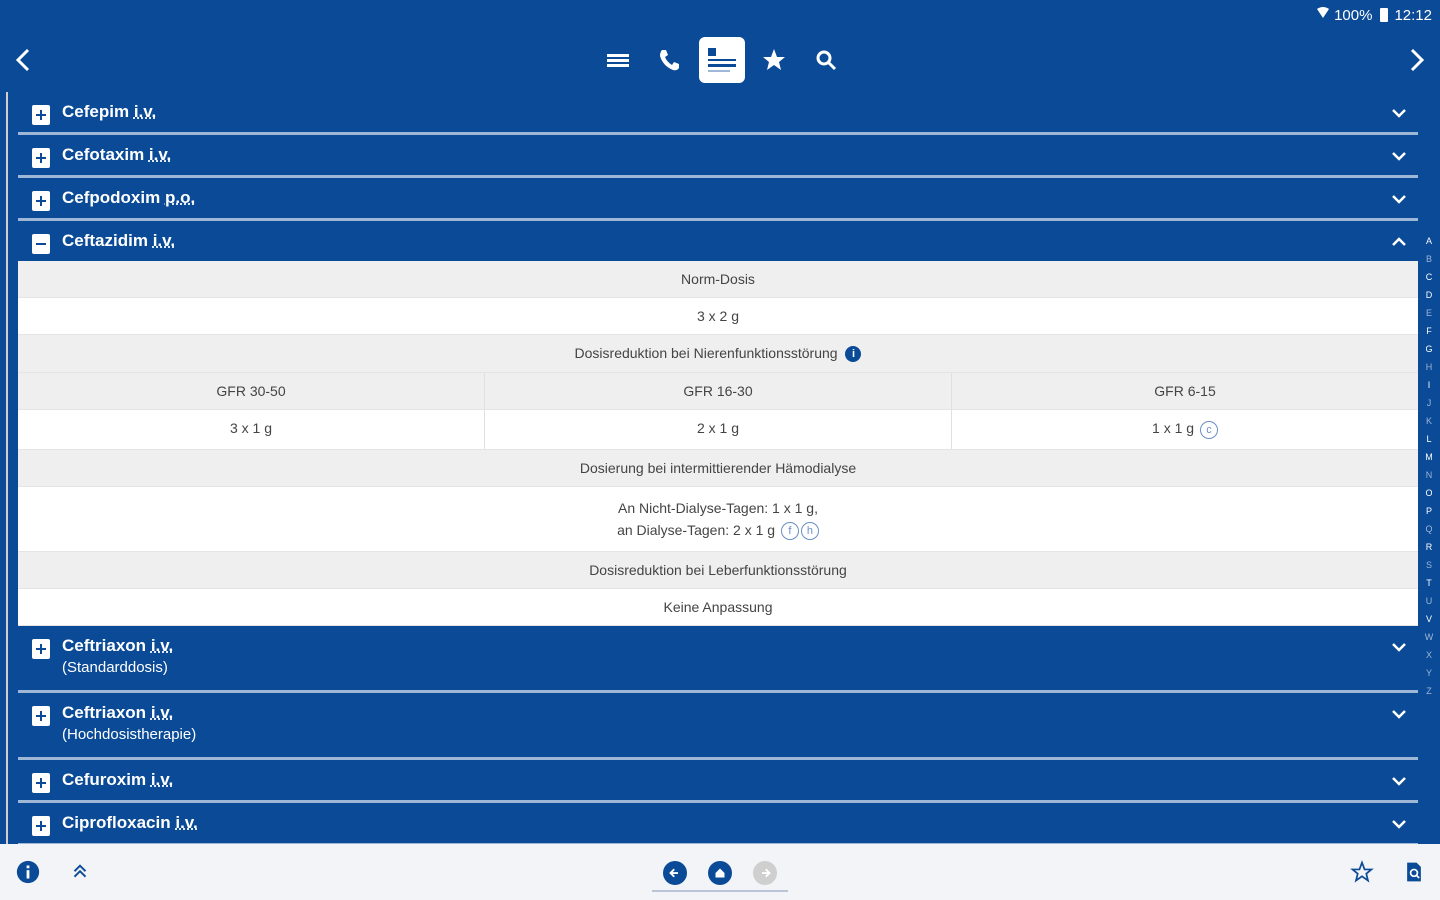 The height and width of the screenshot is (900, 1440). Describe the element at coordinates (1428, 349) in the screenshot. I see `index-letter: G` at that location.